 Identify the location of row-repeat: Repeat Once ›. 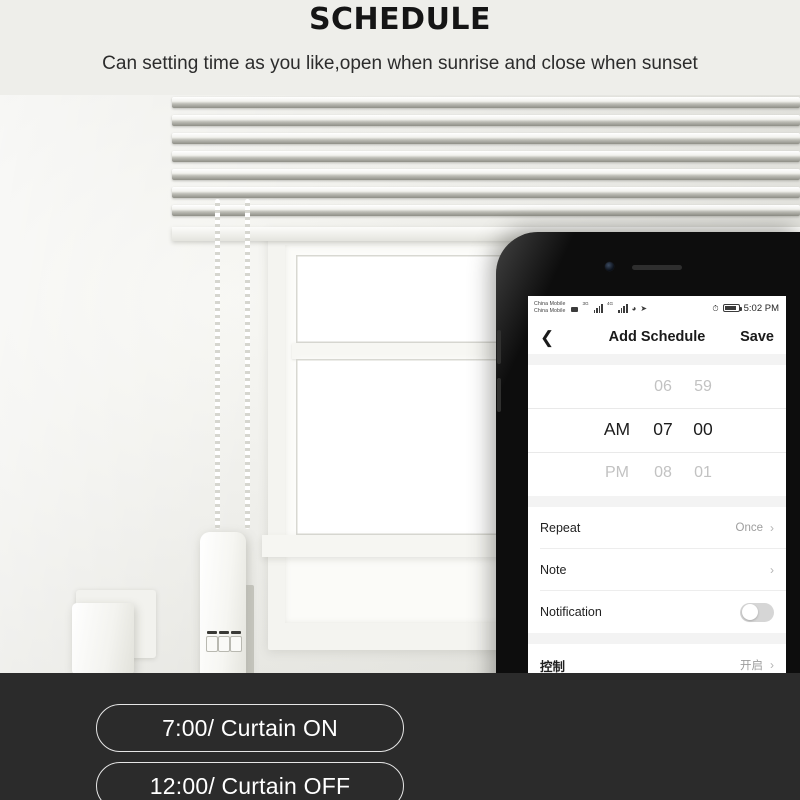
(657, 528).